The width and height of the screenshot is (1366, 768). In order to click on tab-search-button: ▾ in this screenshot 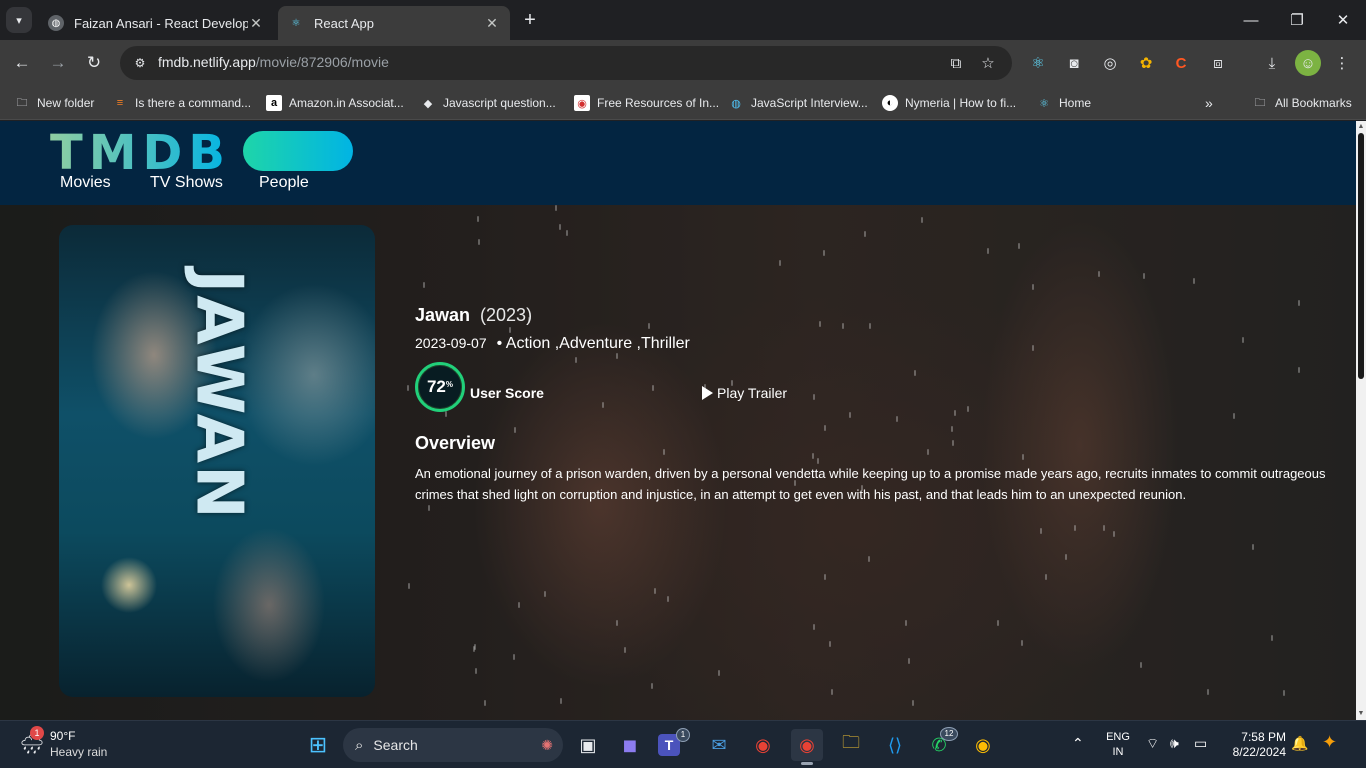, I will do `click(19, 20)`.